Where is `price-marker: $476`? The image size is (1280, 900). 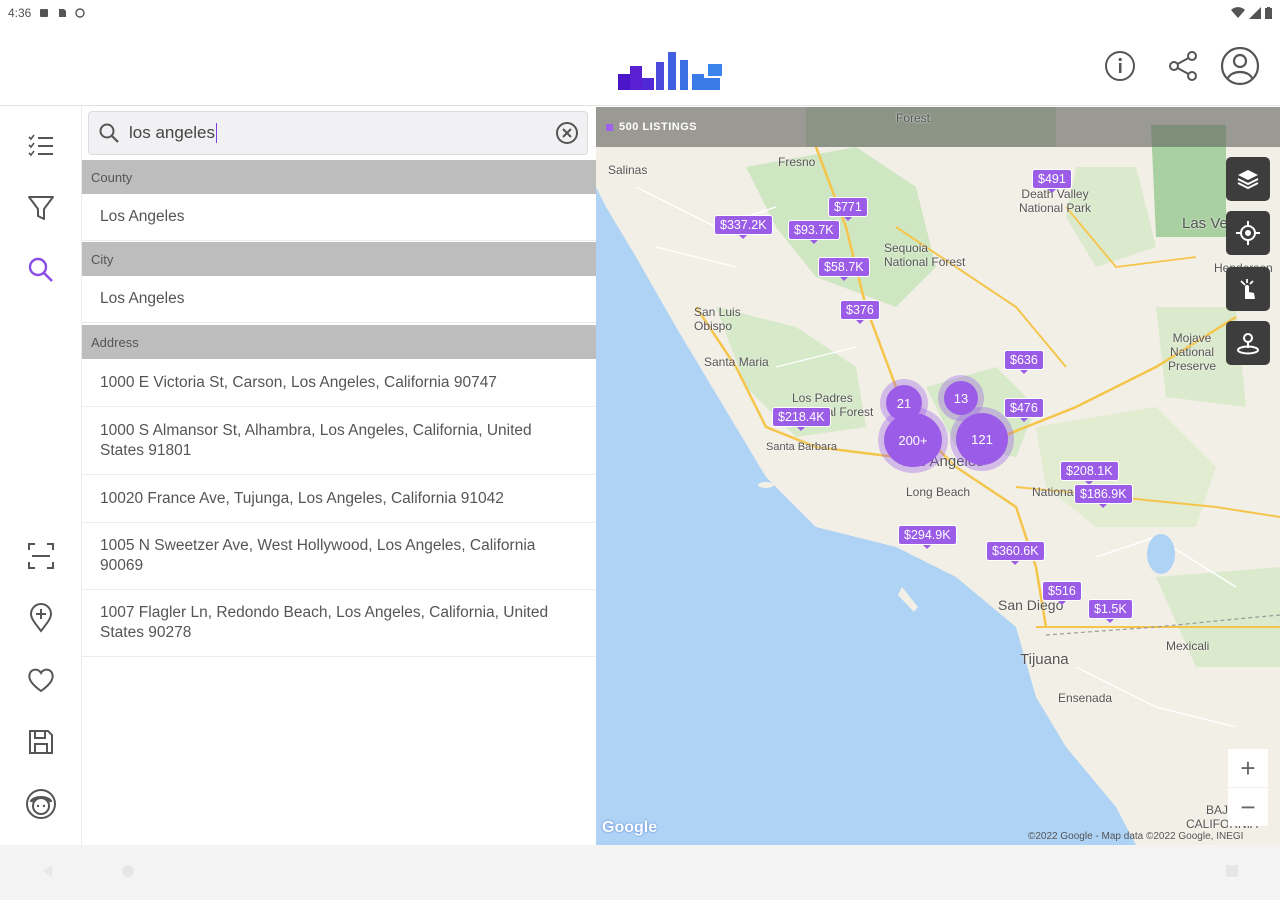
price-marker: $476 is located at coordinates (1024, 410).